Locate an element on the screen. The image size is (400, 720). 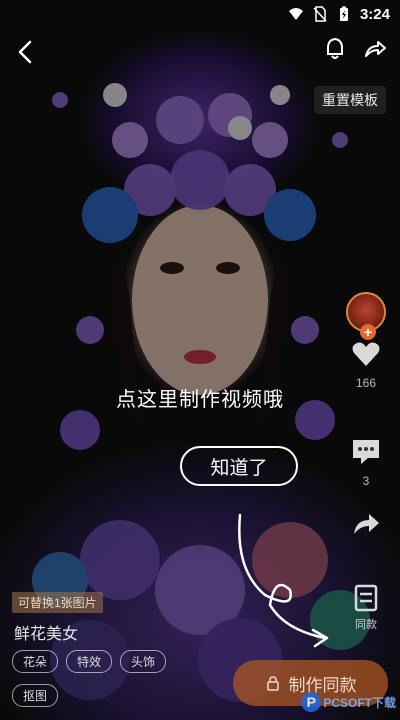
watermark-logo-icon: P is located at coordinates (311, 702).